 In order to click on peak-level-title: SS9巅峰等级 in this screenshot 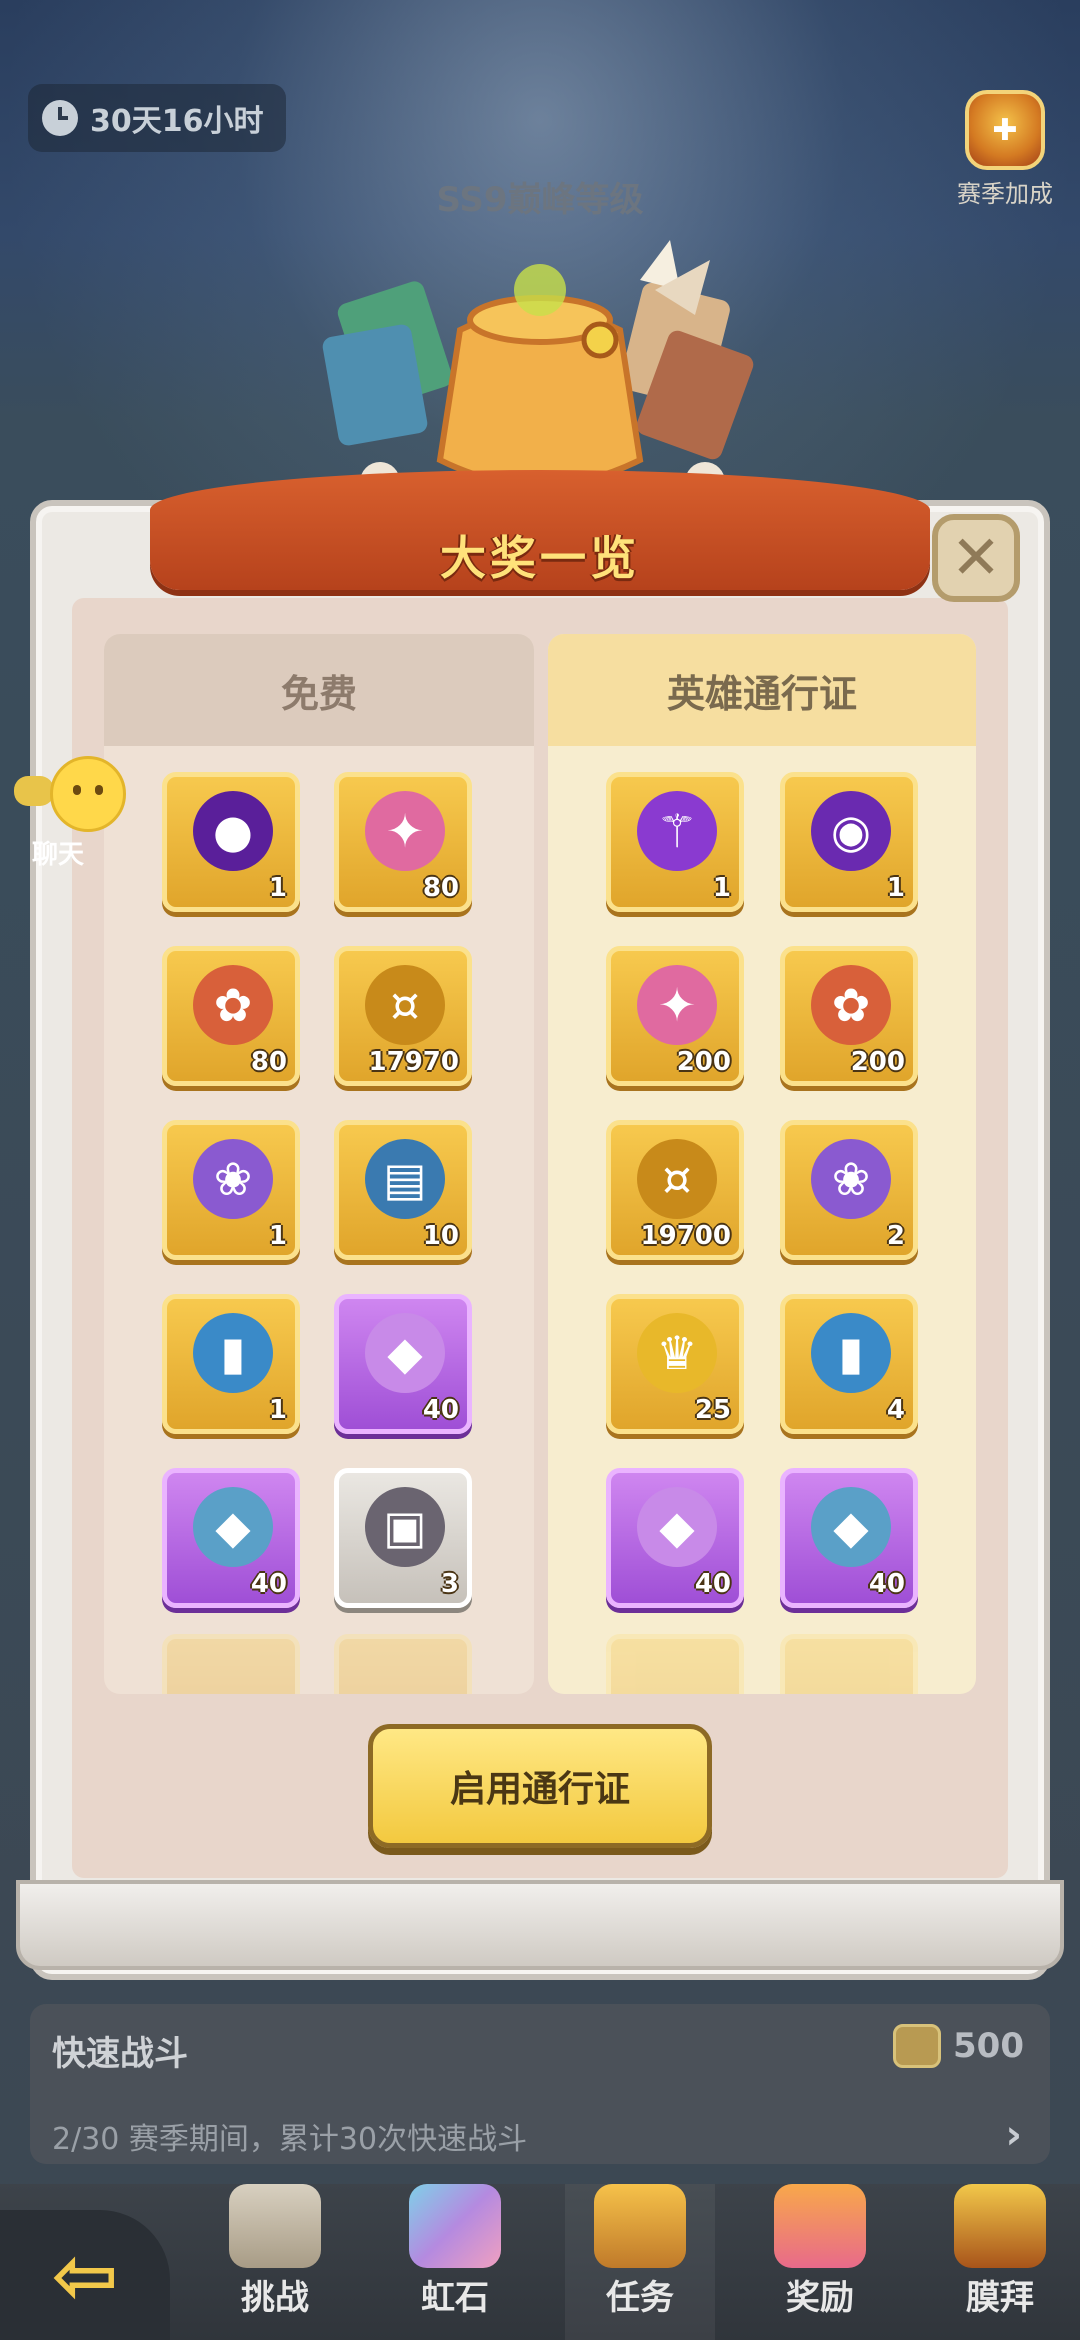, I will do `click(540, 200)`.